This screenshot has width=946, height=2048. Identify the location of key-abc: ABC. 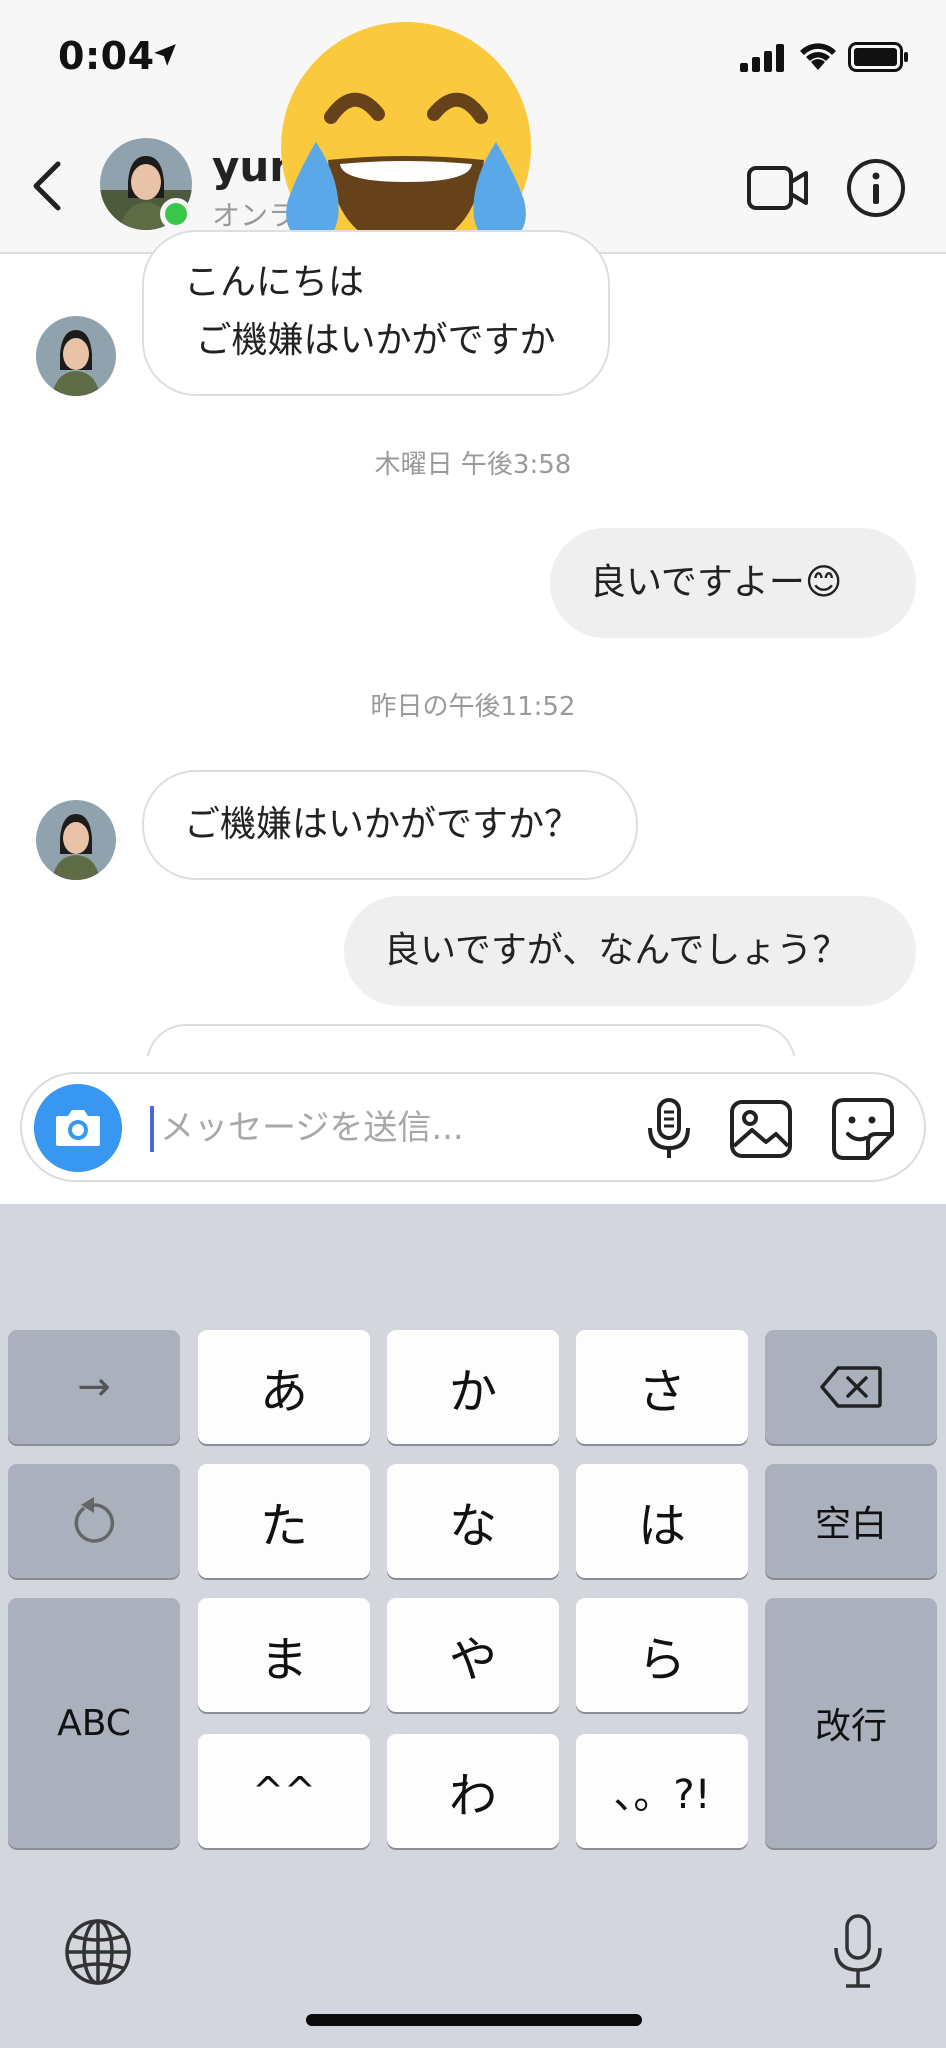
(94, 1723).